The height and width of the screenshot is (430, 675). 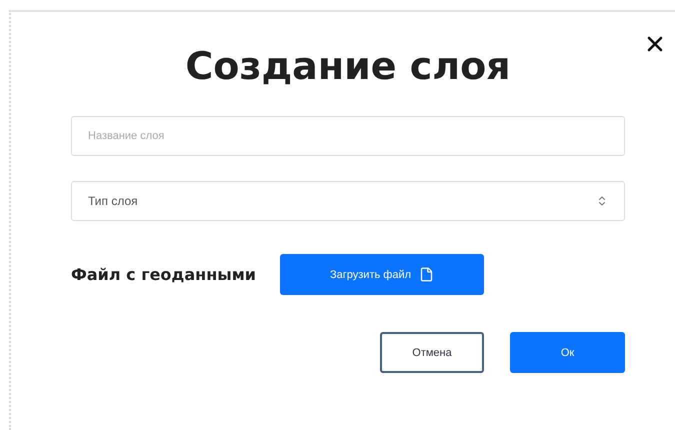 I want to click on select-value: Тип слоя, so click(x=113, y=201).